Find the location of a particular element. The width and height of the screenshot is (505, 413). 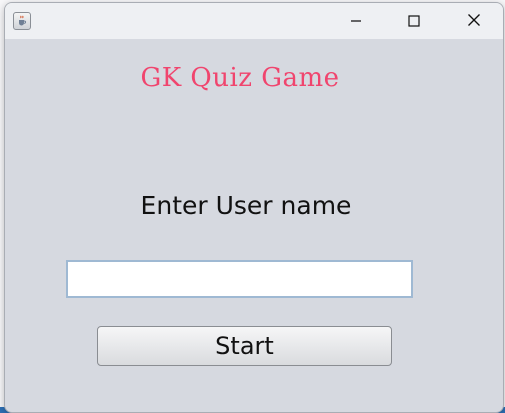

start-button: Start is located at coordinates (244, 346).